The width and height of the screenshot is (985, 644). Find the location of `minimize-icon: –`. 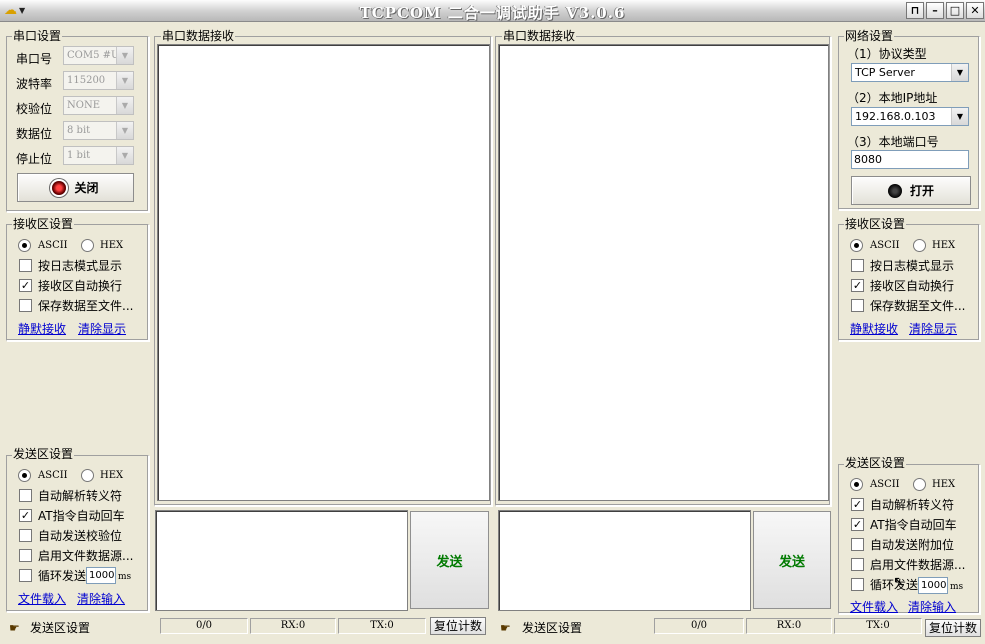

minimize-icon: – is located at coordinates (935, 10).